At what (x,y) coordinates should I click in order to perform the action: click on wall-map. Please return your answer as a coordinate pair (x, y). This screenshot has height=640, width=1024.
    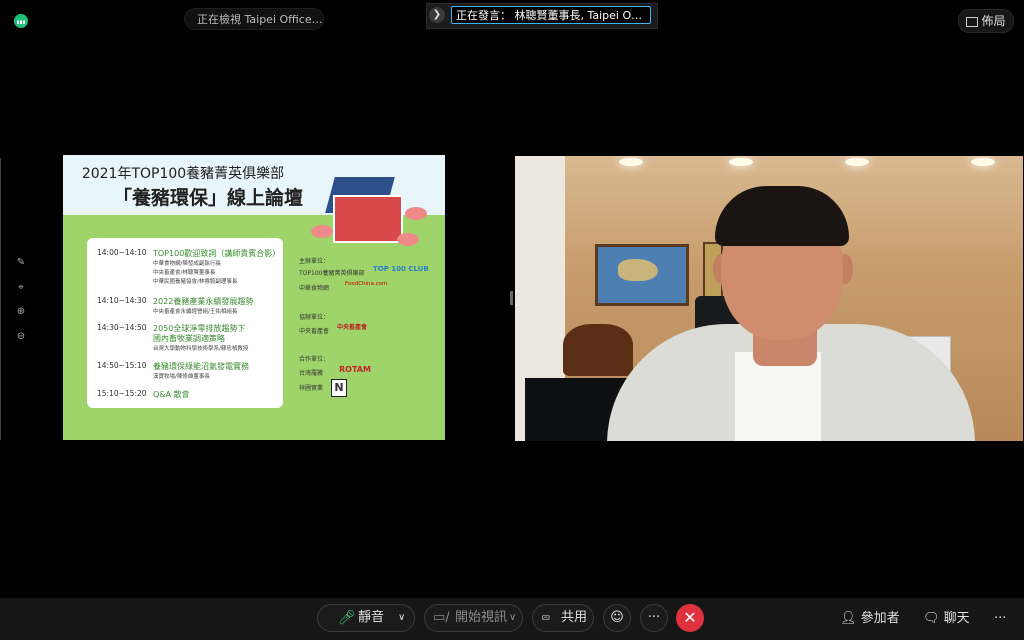
    Looking at the image, I should click on (642, 275).